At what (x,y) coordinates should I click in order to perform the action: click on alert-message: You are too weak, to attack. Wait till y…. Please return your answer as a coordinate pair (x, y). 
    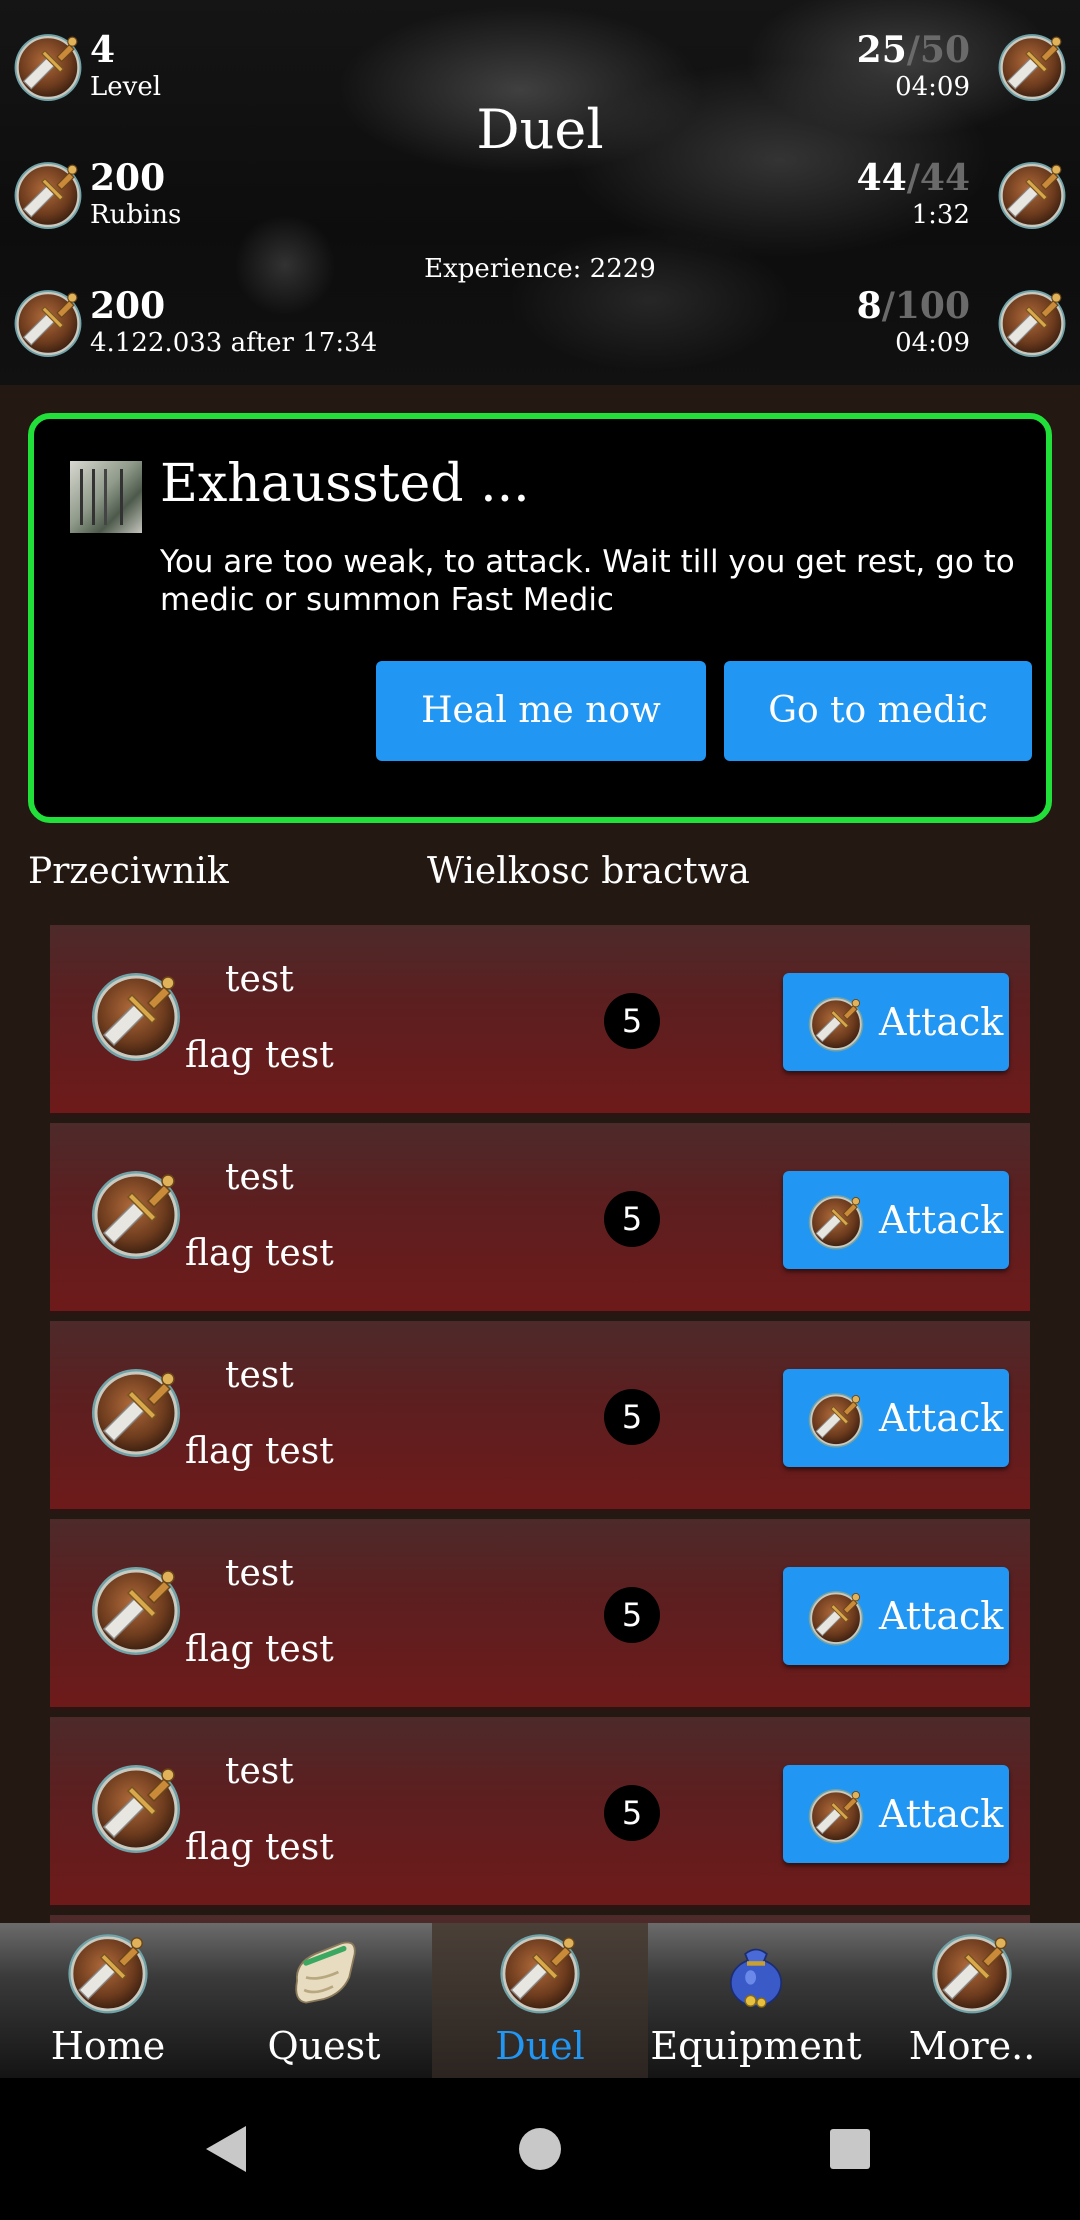
    Looking at the image, I should click on (587, 581).